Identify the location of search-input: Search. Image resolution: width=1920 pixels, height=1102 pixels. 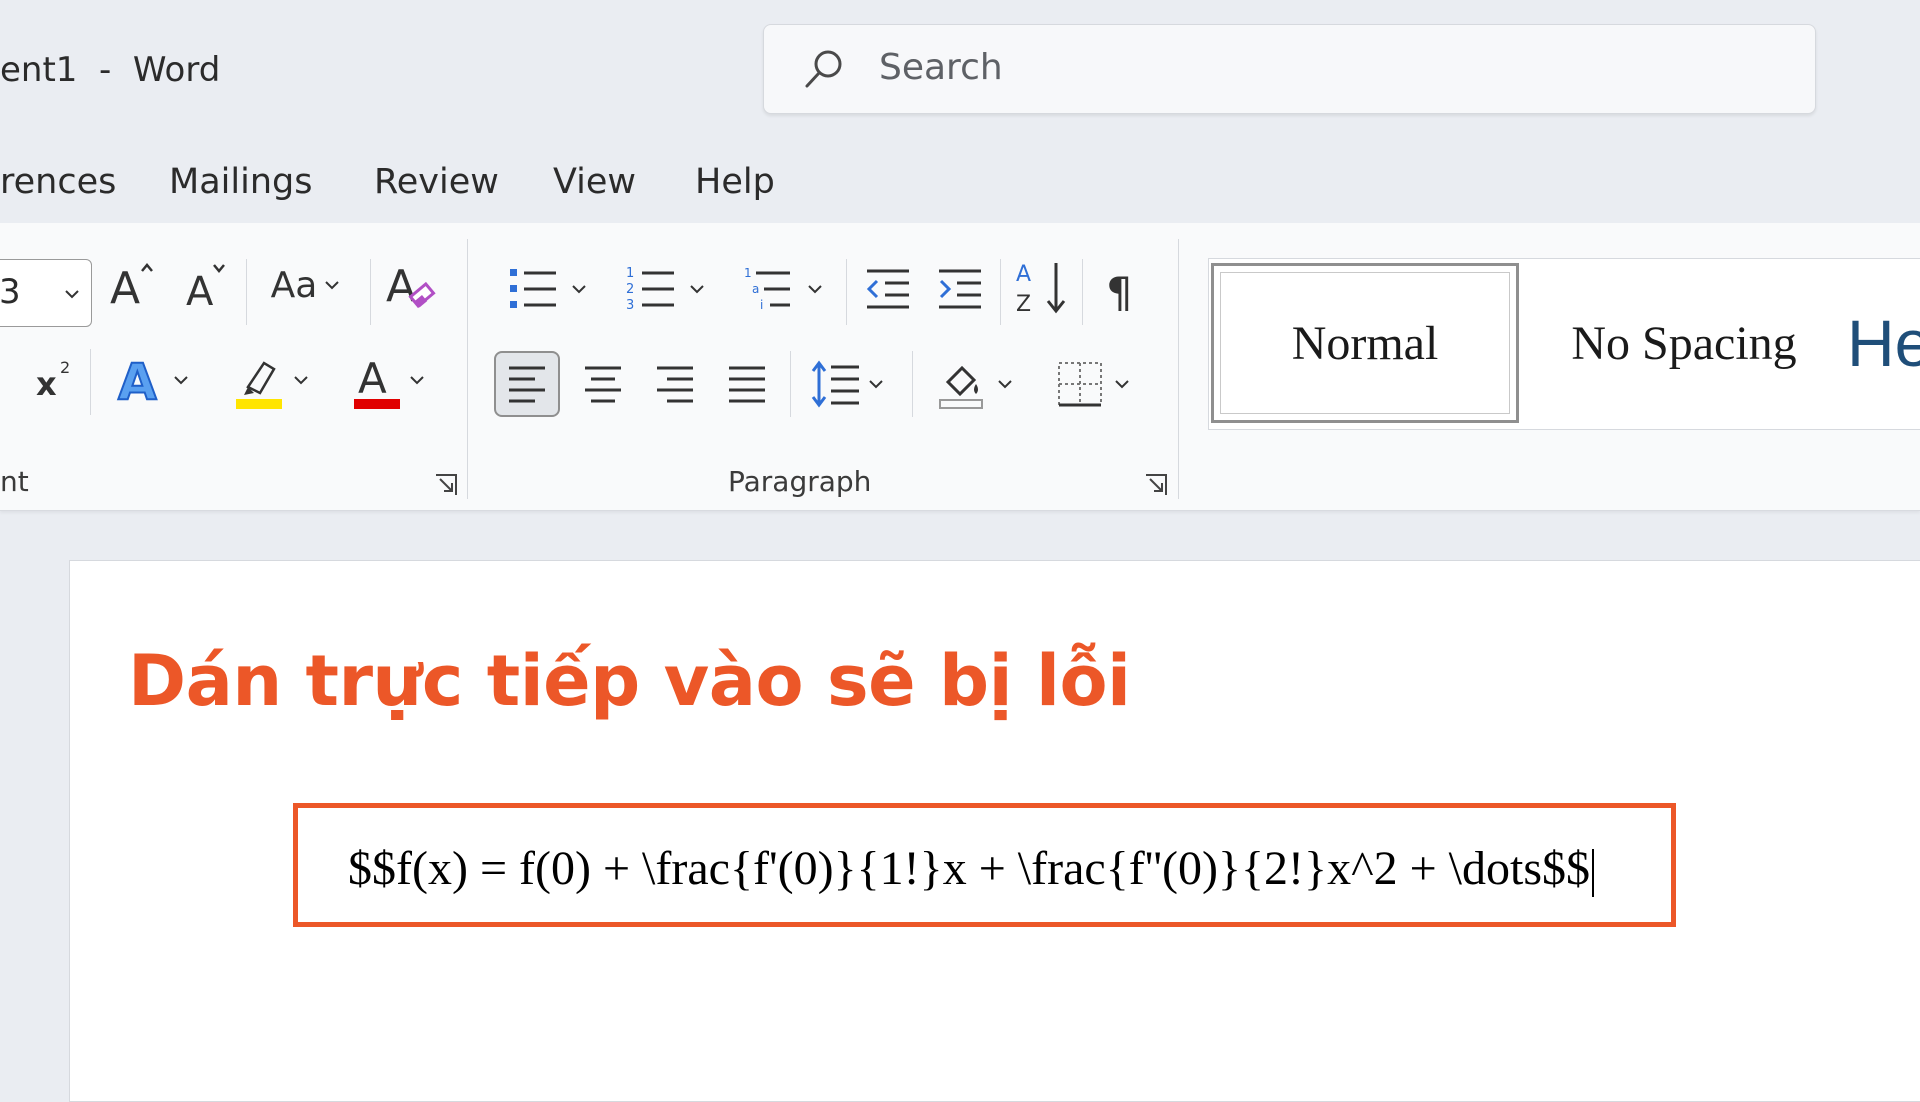
(941, 67).